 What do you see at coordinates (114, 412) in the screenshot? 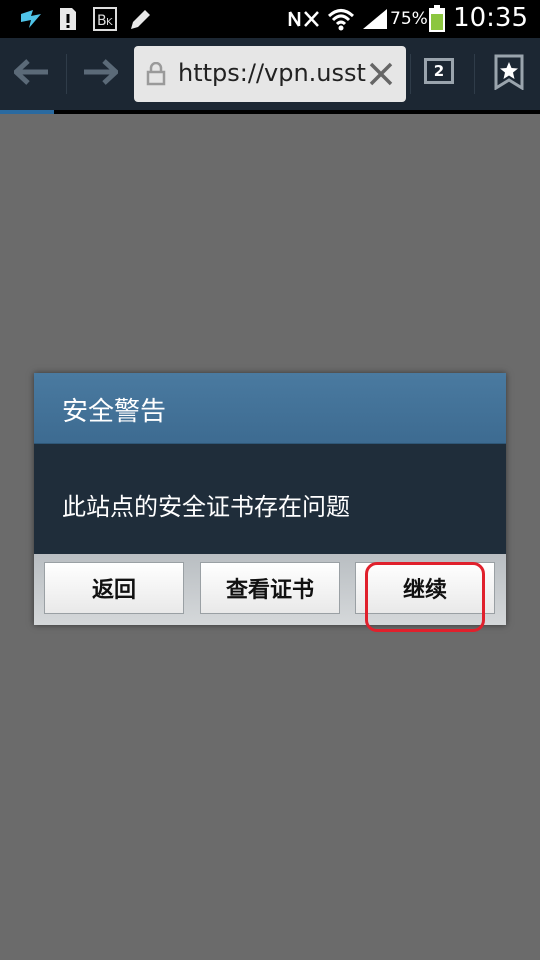
I see `dialog-title: 安全警告` at bounding box center [114, 412].